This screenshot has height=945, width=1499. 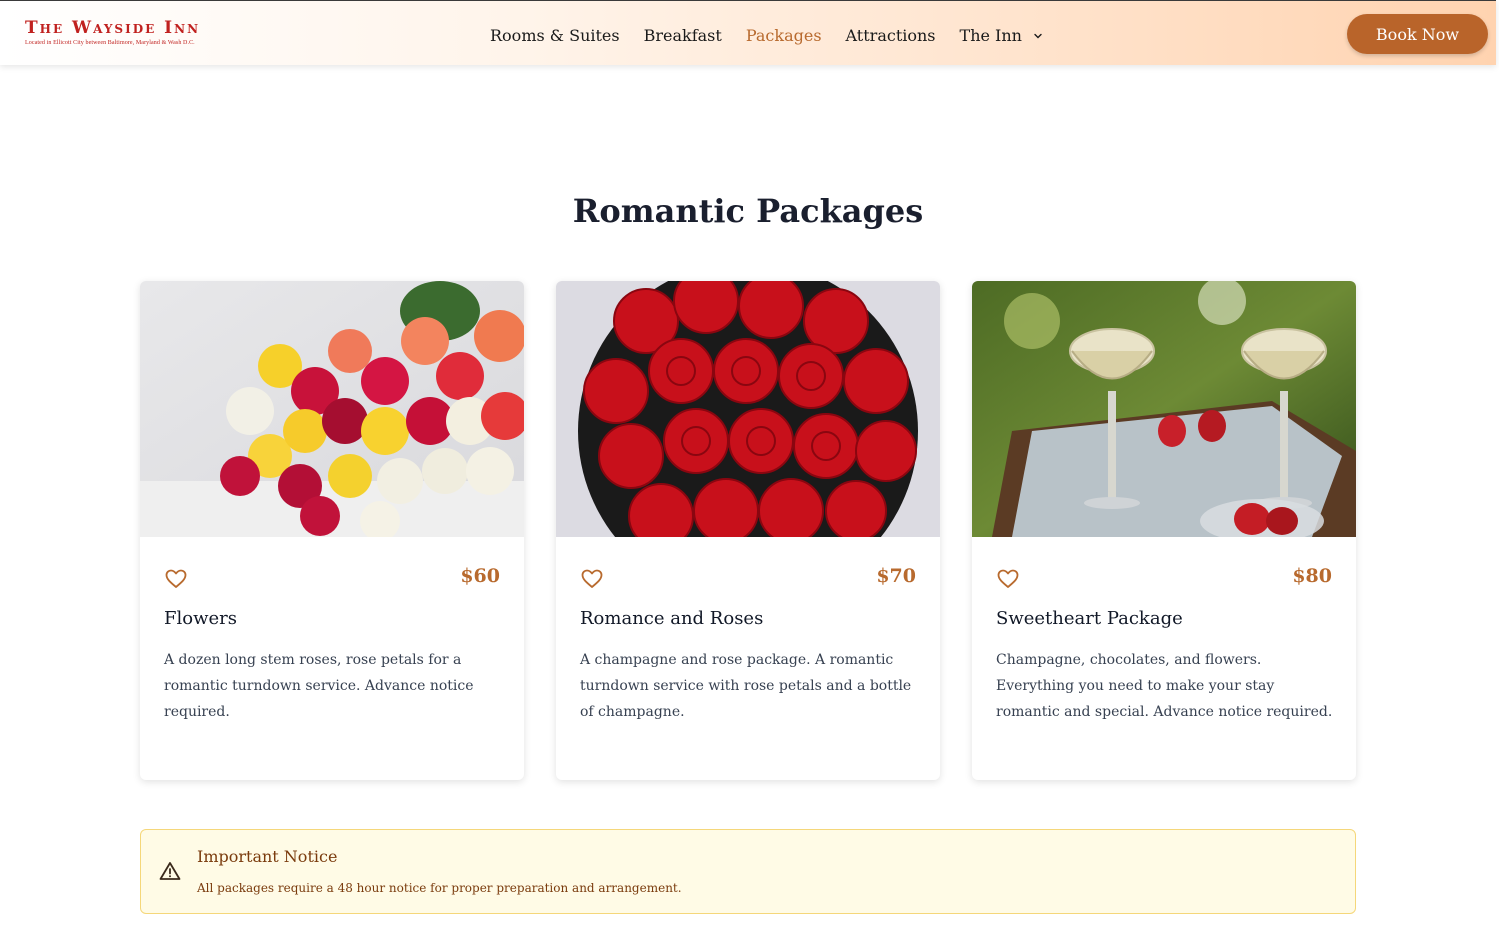 What do you see at coordinates (672, 618) in the screenshot?
I see `package-title: Romance and Roses` at bounding box center [672, 618].